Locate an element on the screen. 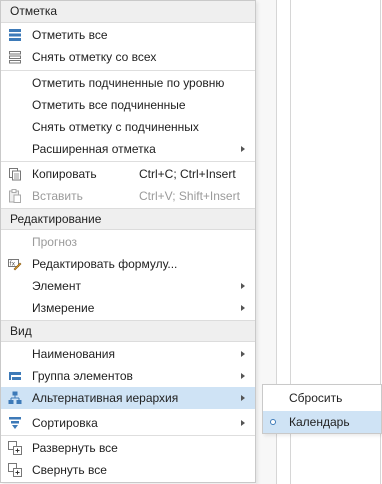 The height and width of the screenshot is (484, 382). submenu-item-label: Календарь is located at coordinates (319, 422).